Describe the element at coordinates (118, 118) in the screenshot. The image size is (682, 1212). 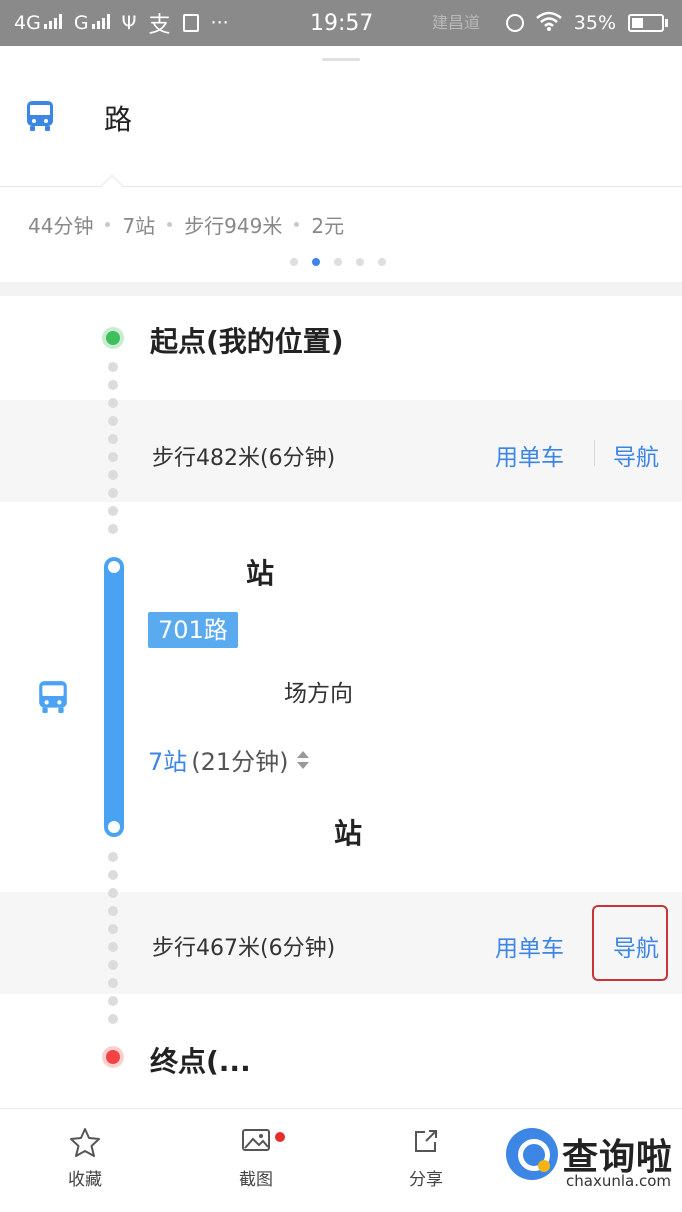
I see `route-tab-title: 路` at that location.